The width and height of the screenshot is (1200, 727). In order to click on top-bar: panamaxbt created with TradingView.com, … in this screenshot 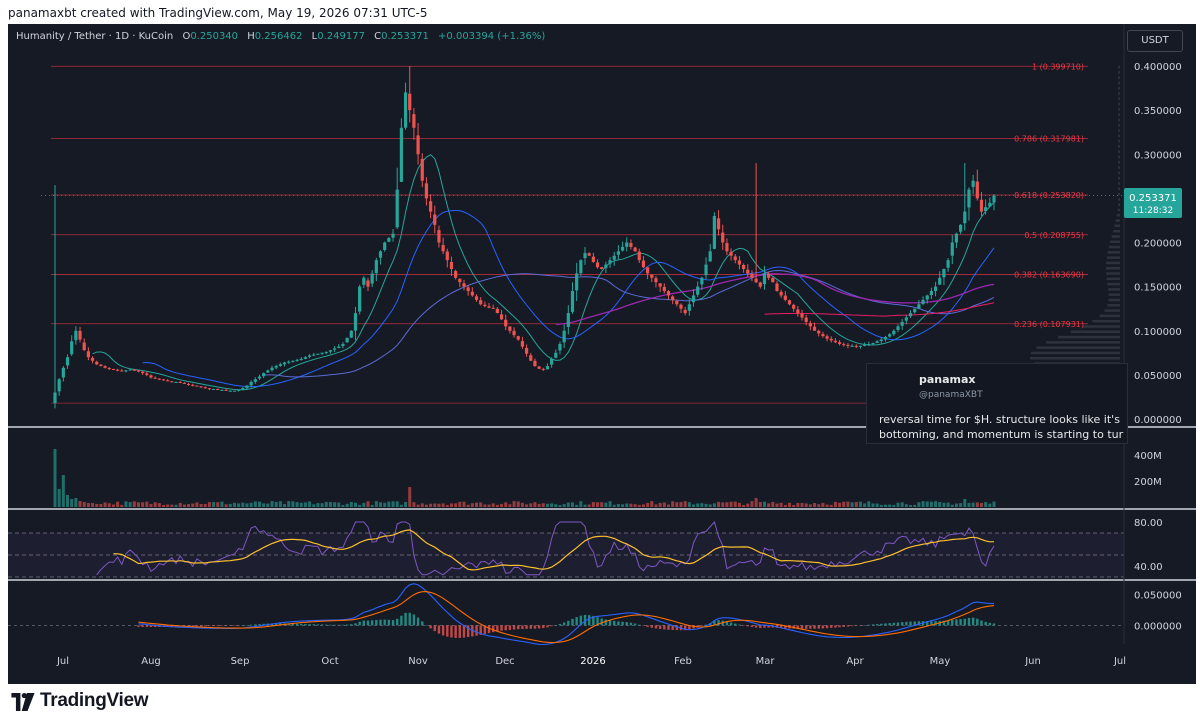, I will do `click(600, 12)`.